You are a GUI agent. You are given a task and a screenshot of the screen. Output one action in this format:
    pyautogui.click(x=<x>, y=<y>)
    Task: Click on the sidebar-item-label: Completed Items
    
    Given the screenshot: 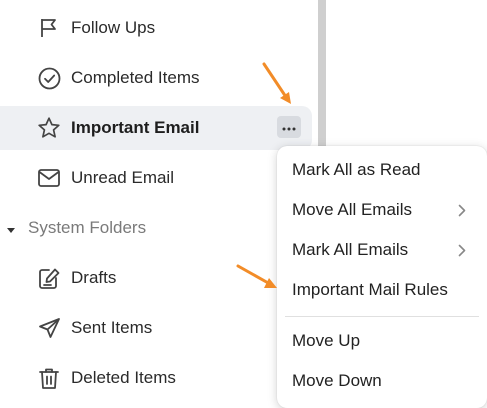 What is the action you would take?
    pyautogui.click(x=135, y=77)
    